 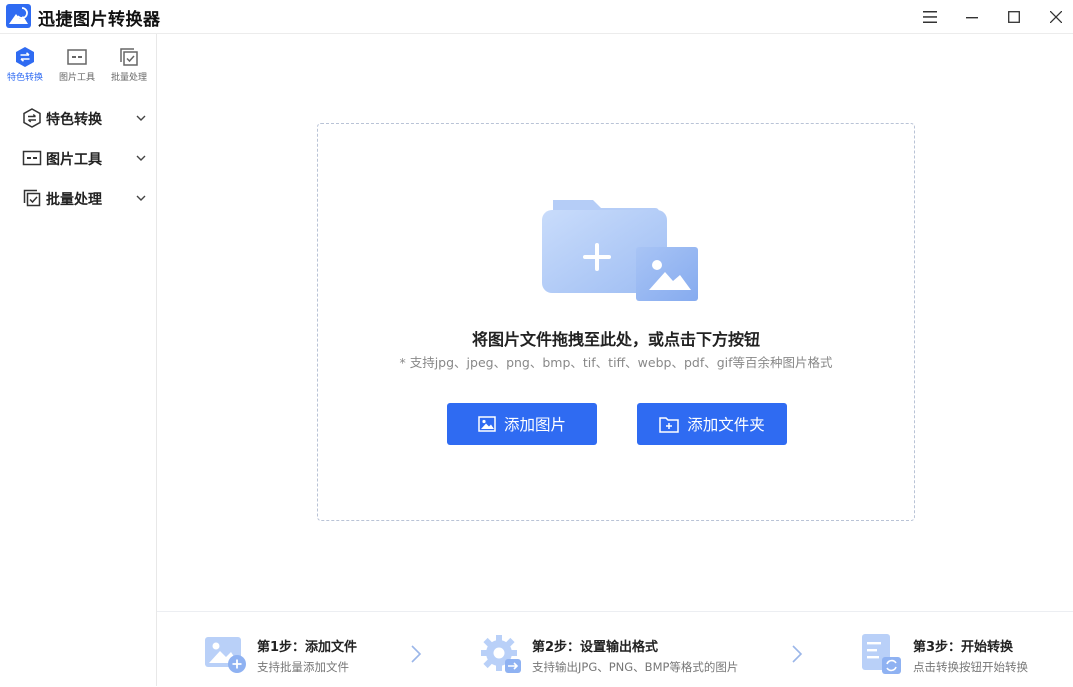 I want to click on menu-item-image-tools: 图片工具, so click(x=78, y=158).